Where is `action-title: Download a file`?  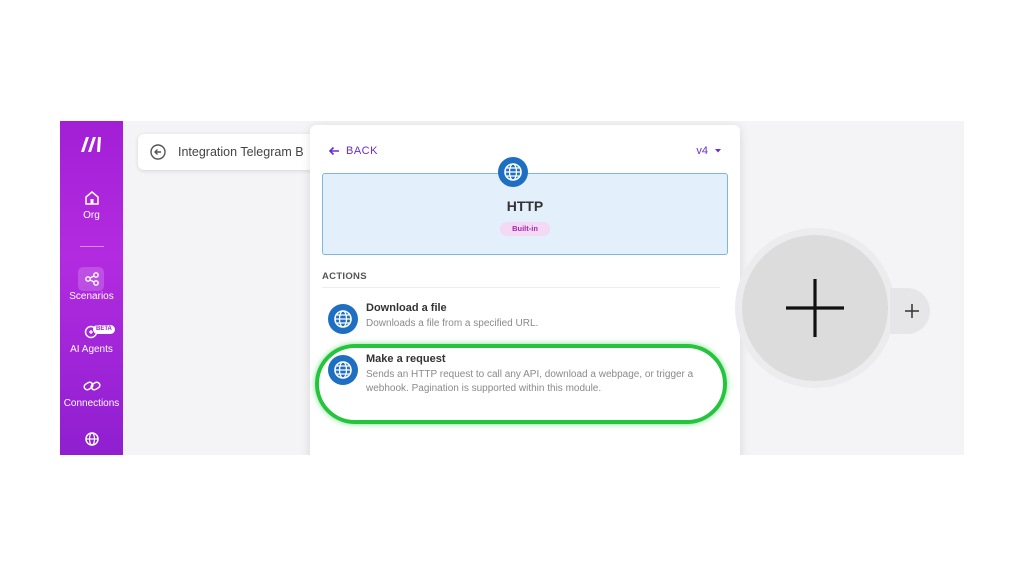
action-title: Download a file is located at coordinates (406, 308).